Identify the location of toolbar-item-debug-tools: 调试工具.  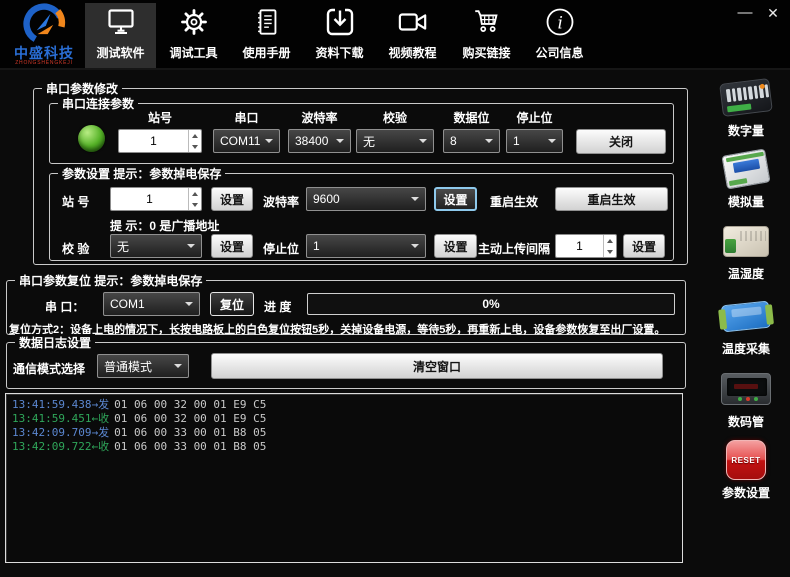
(193, 35).